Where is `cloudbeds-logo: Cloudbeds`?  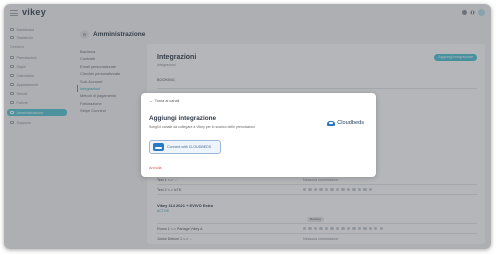 cloudbeds-logo: Cloudbeds is located at coordinates (345, 123).